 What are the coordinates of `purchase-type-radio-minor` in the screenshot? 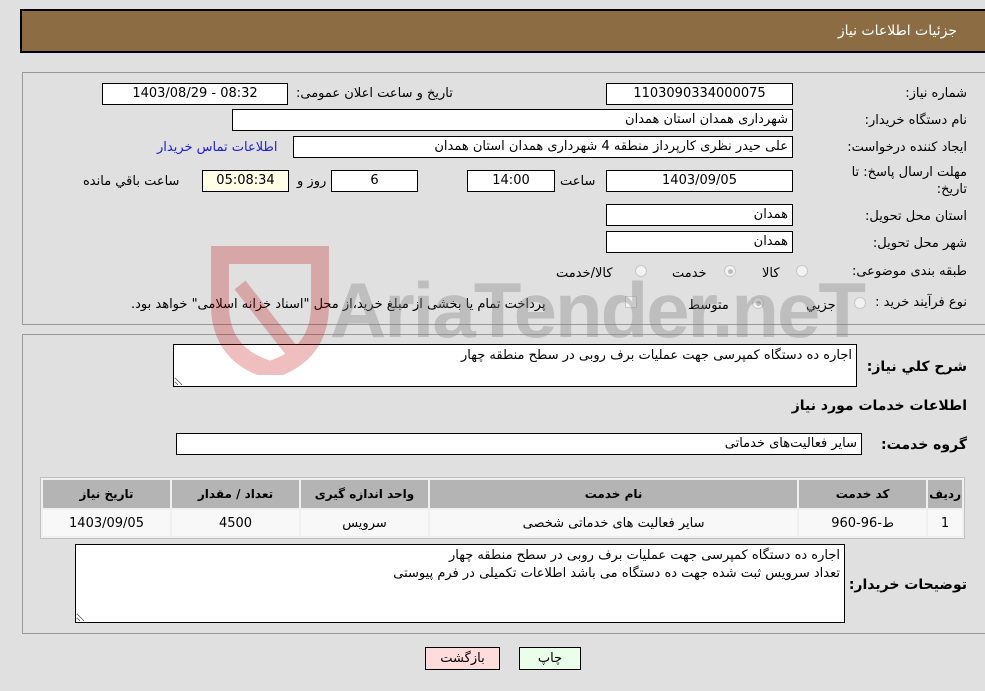 It's located at (860, 303).